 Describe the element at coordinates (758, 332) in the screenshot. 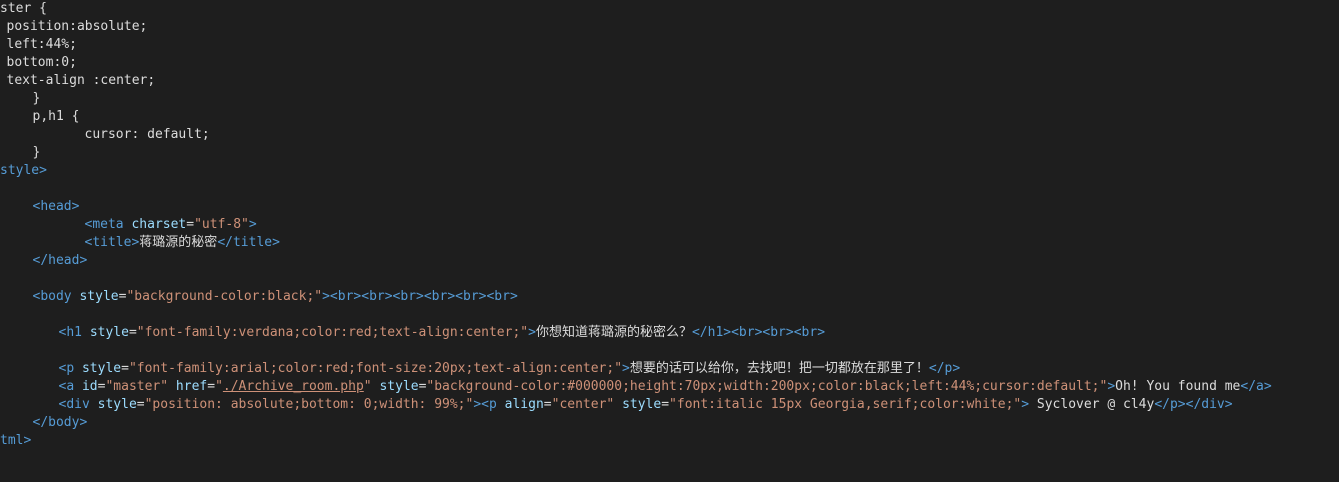

I see `code-token: </h1><br><br><br>` at that location.